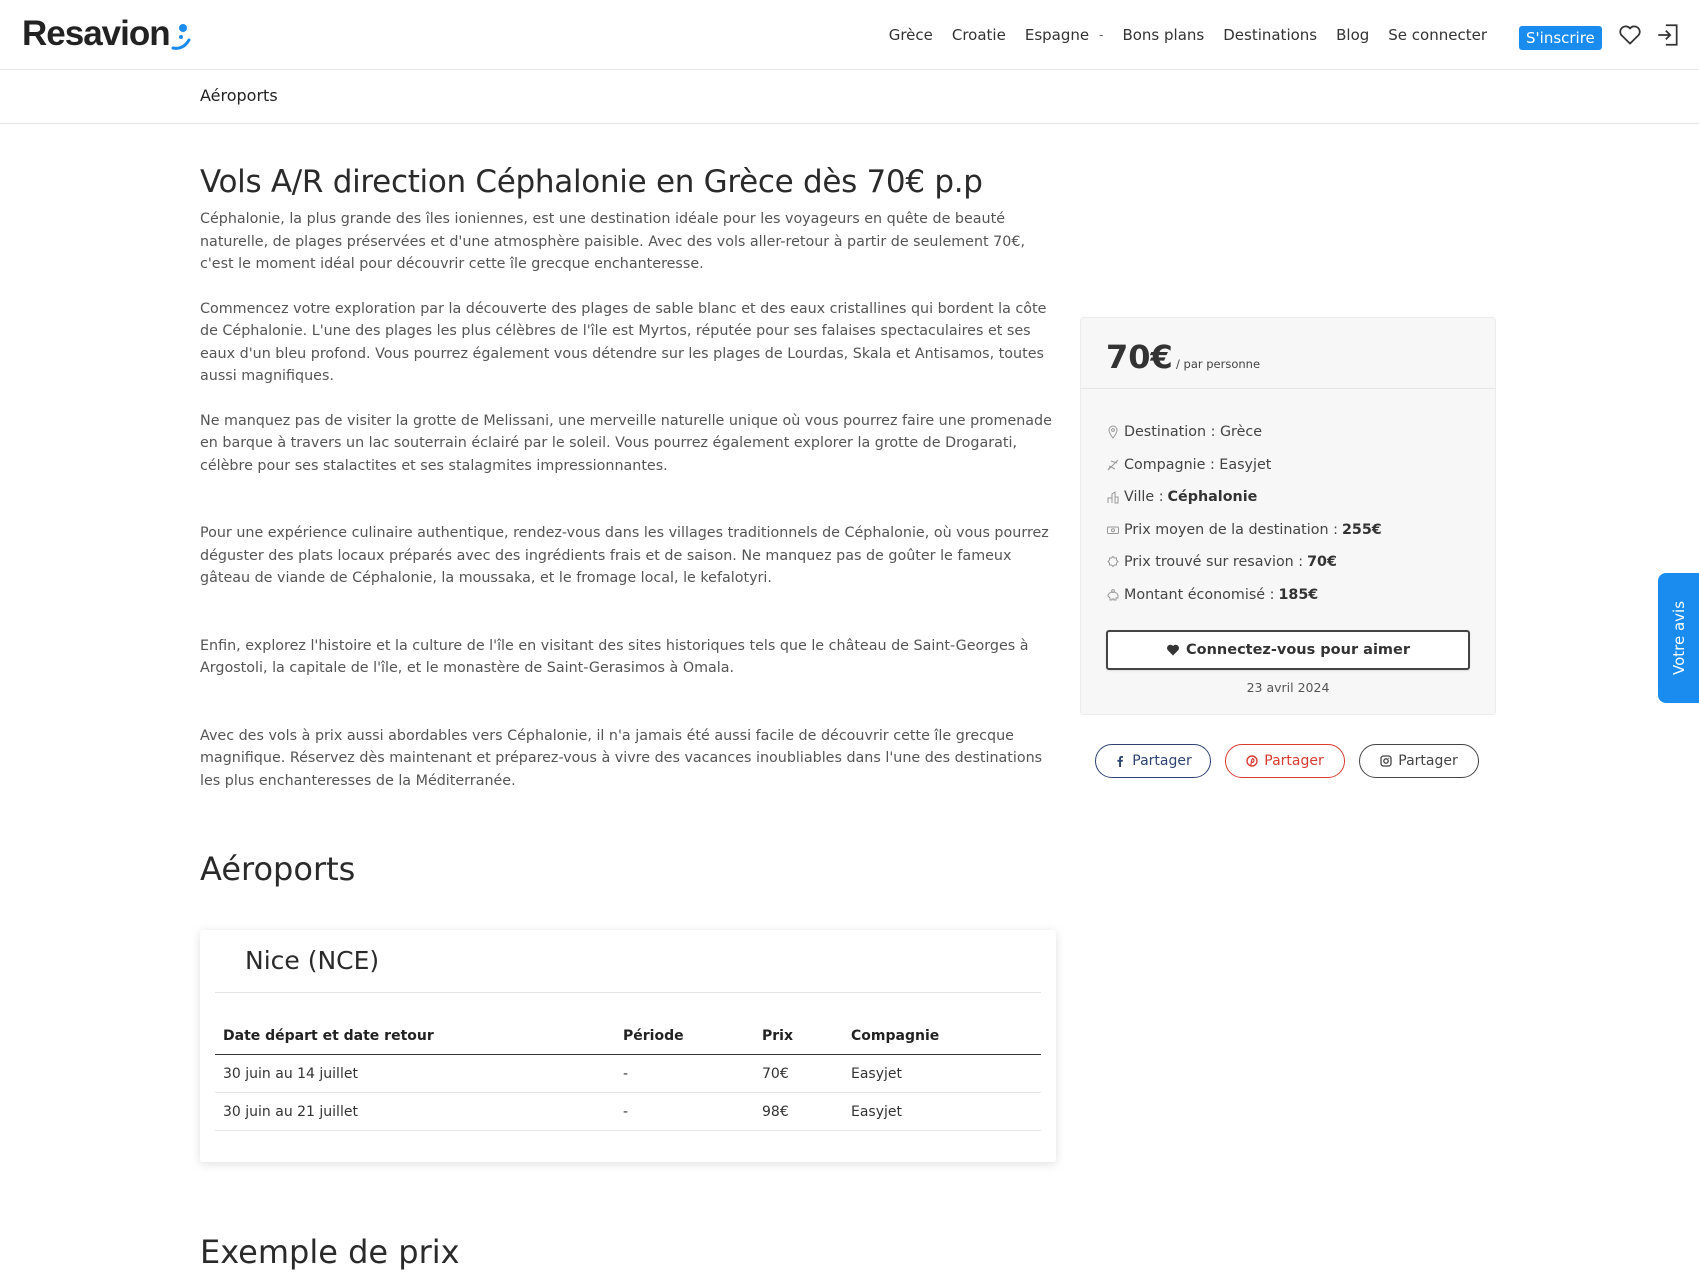 This screenshot has height=1278, width=1699. I want to click on piggy-bank-icon, so click(1113, 594).